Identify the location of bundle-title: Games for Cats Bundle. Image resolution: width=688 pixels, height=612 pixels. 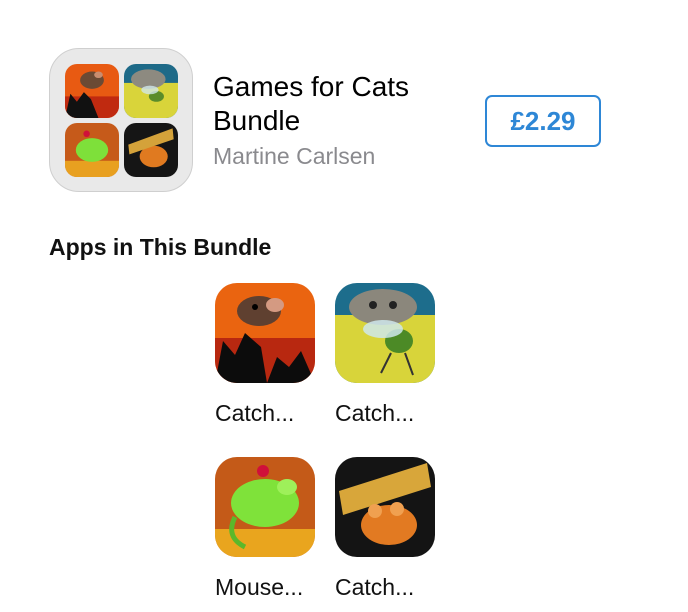
(311, 103).